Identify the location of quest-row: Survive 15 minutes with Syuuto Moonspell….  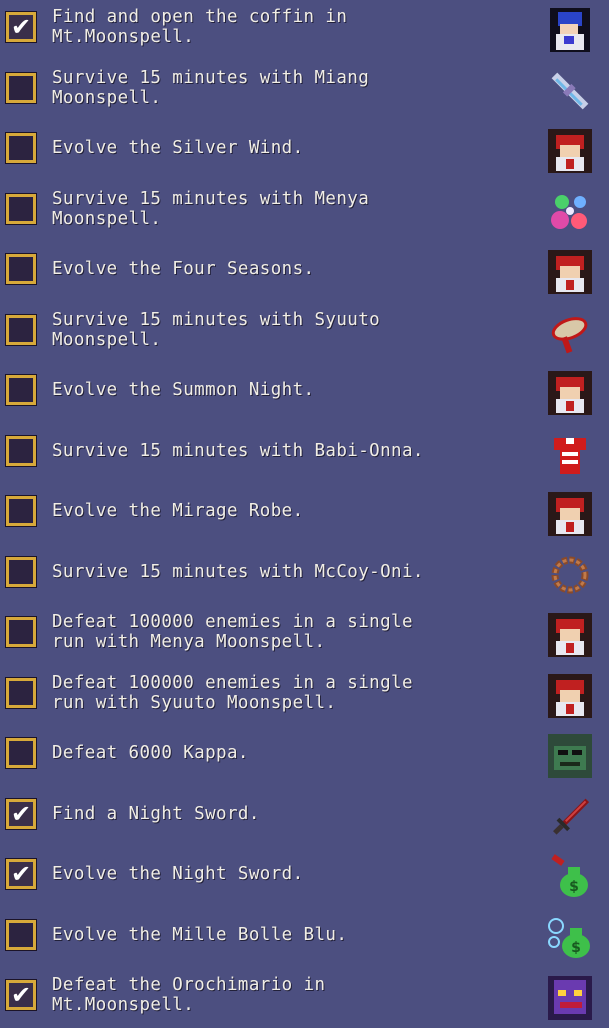
(304, 333).